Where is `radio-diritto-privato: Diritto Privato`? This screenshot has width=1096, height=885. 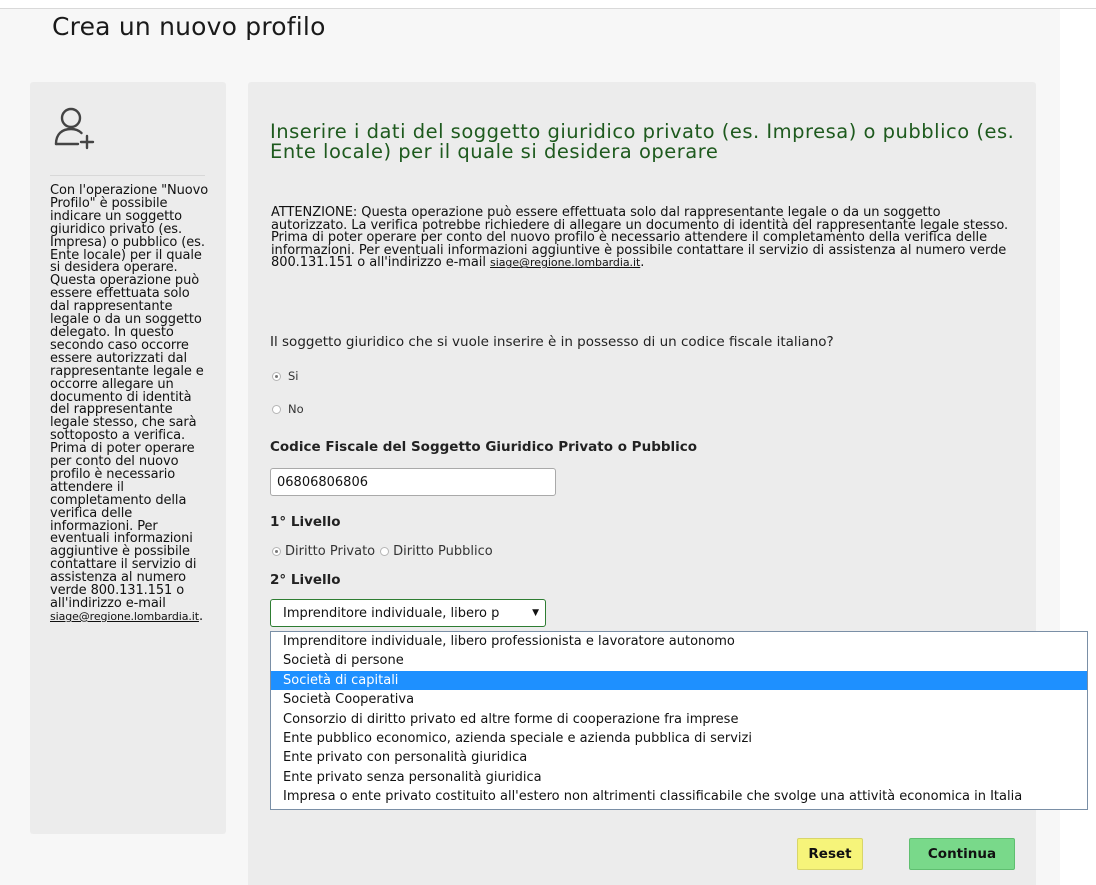
radio-diritto-privato: Diritto Privato is located at coordinates (323, 551).